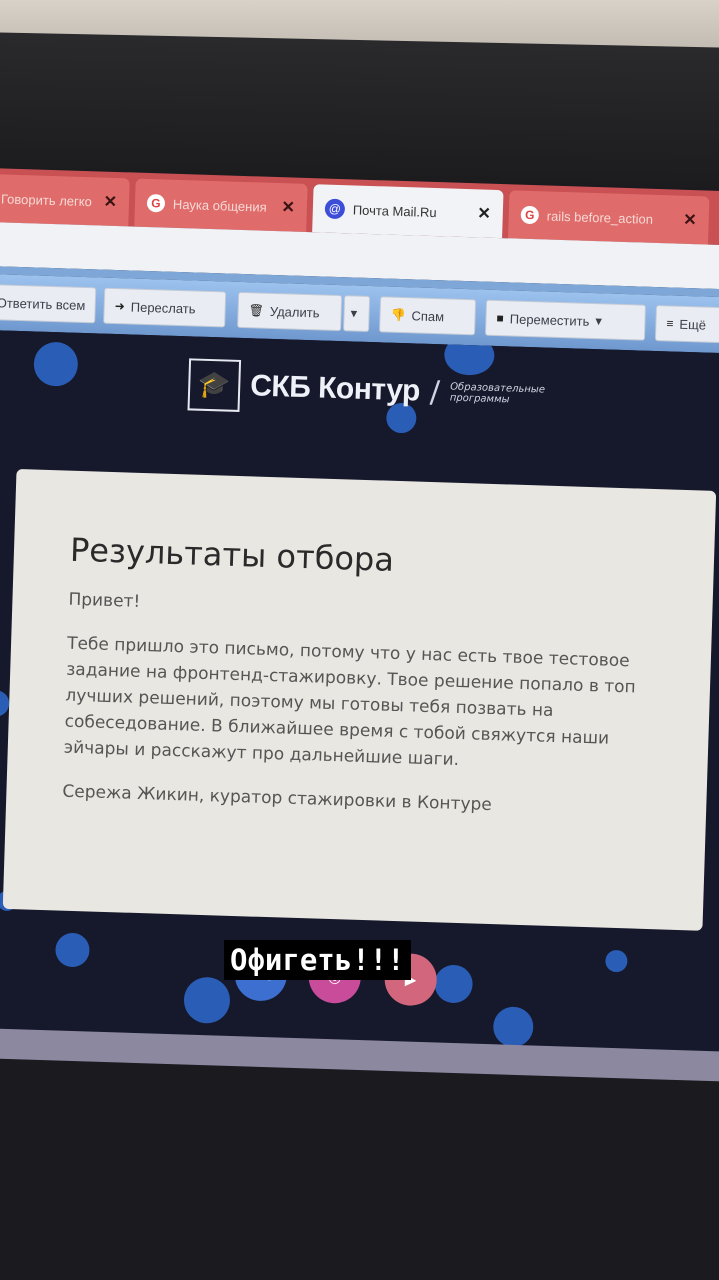 The height and width of the screenshot is (1280, 719). What do you see at coordinates (359, 110) in the screenshot?
I see `monitor-bezel` at bounding box center [359, 110].